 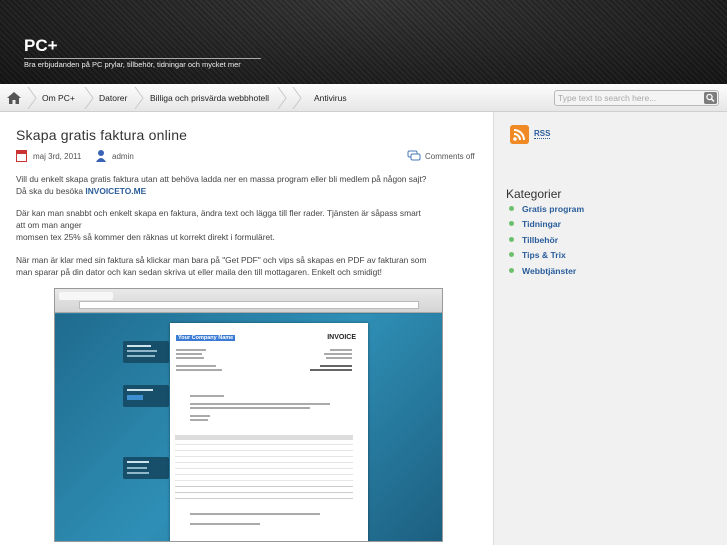 I want to click on category-link-tillbehor: Tillbehör, so click(x=533, y=240).